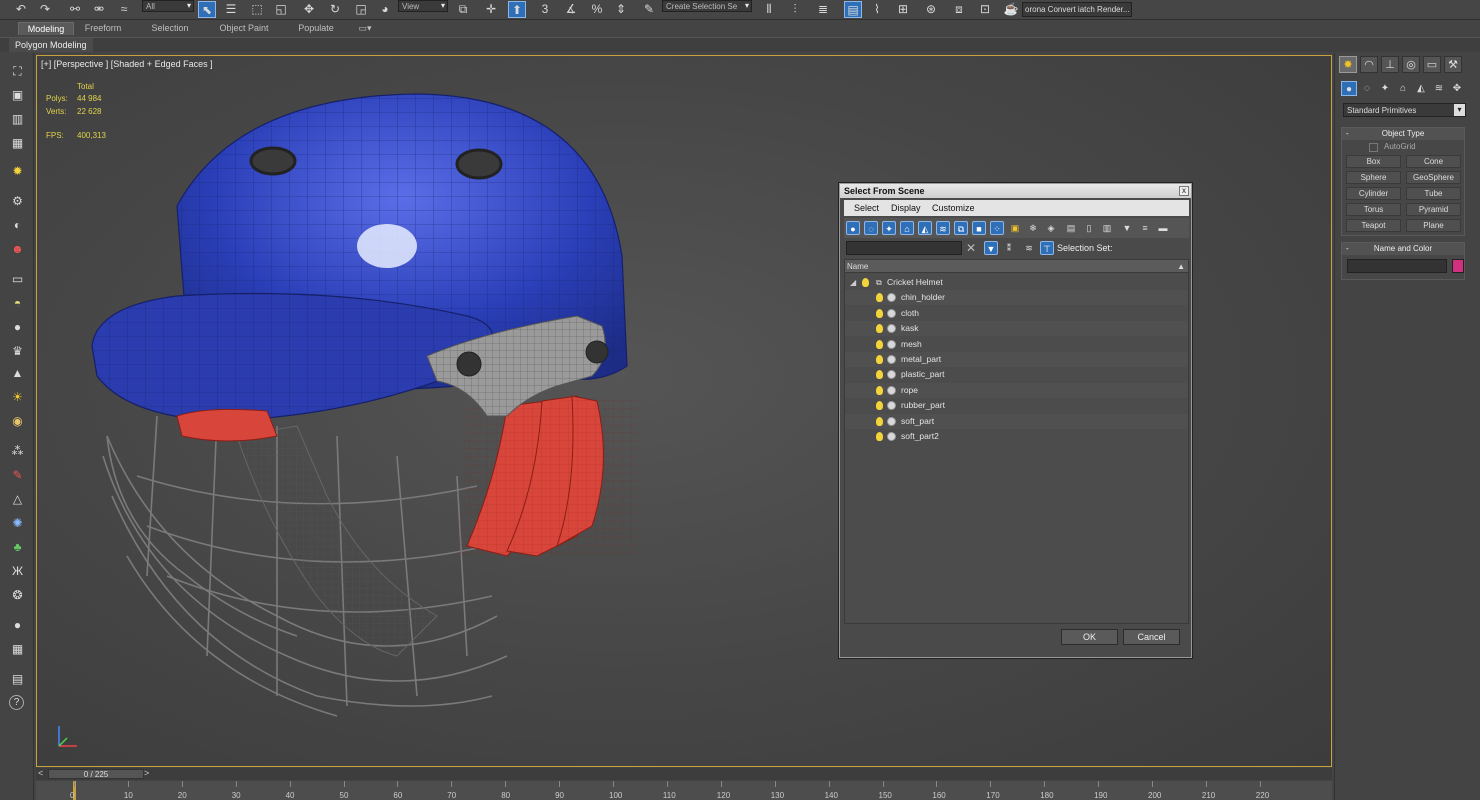 The height and width of the screenshot is (800, 1480). I want to click on scene-explorer-icon: ▤, so click(853, 9).